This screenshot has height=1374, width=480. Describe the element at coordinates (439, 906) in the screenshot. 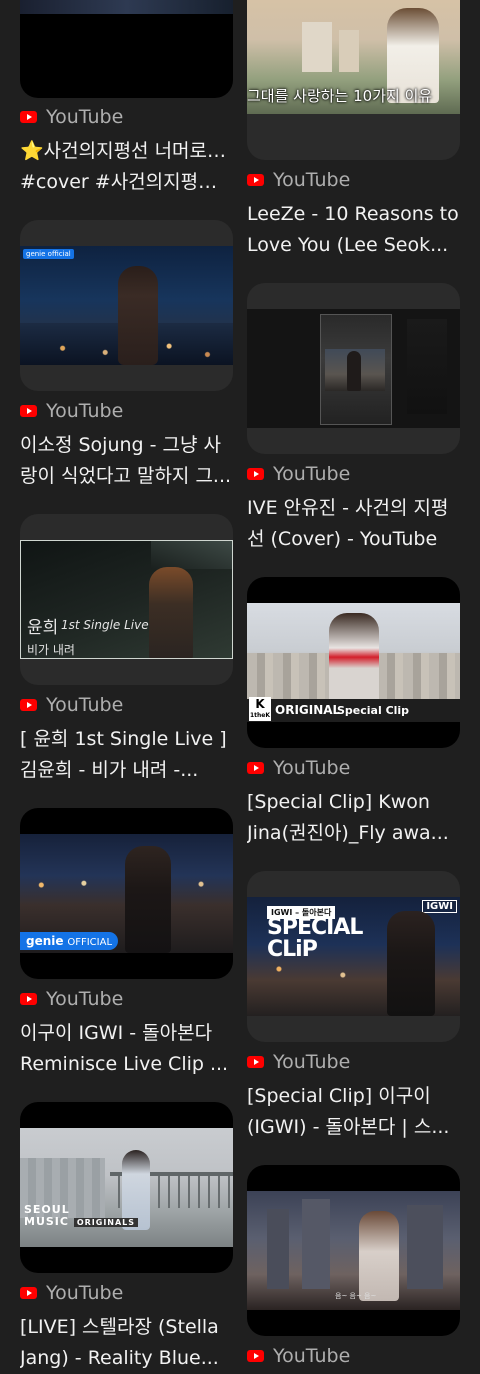

I see `igwi-badge: IGWI` at that location.